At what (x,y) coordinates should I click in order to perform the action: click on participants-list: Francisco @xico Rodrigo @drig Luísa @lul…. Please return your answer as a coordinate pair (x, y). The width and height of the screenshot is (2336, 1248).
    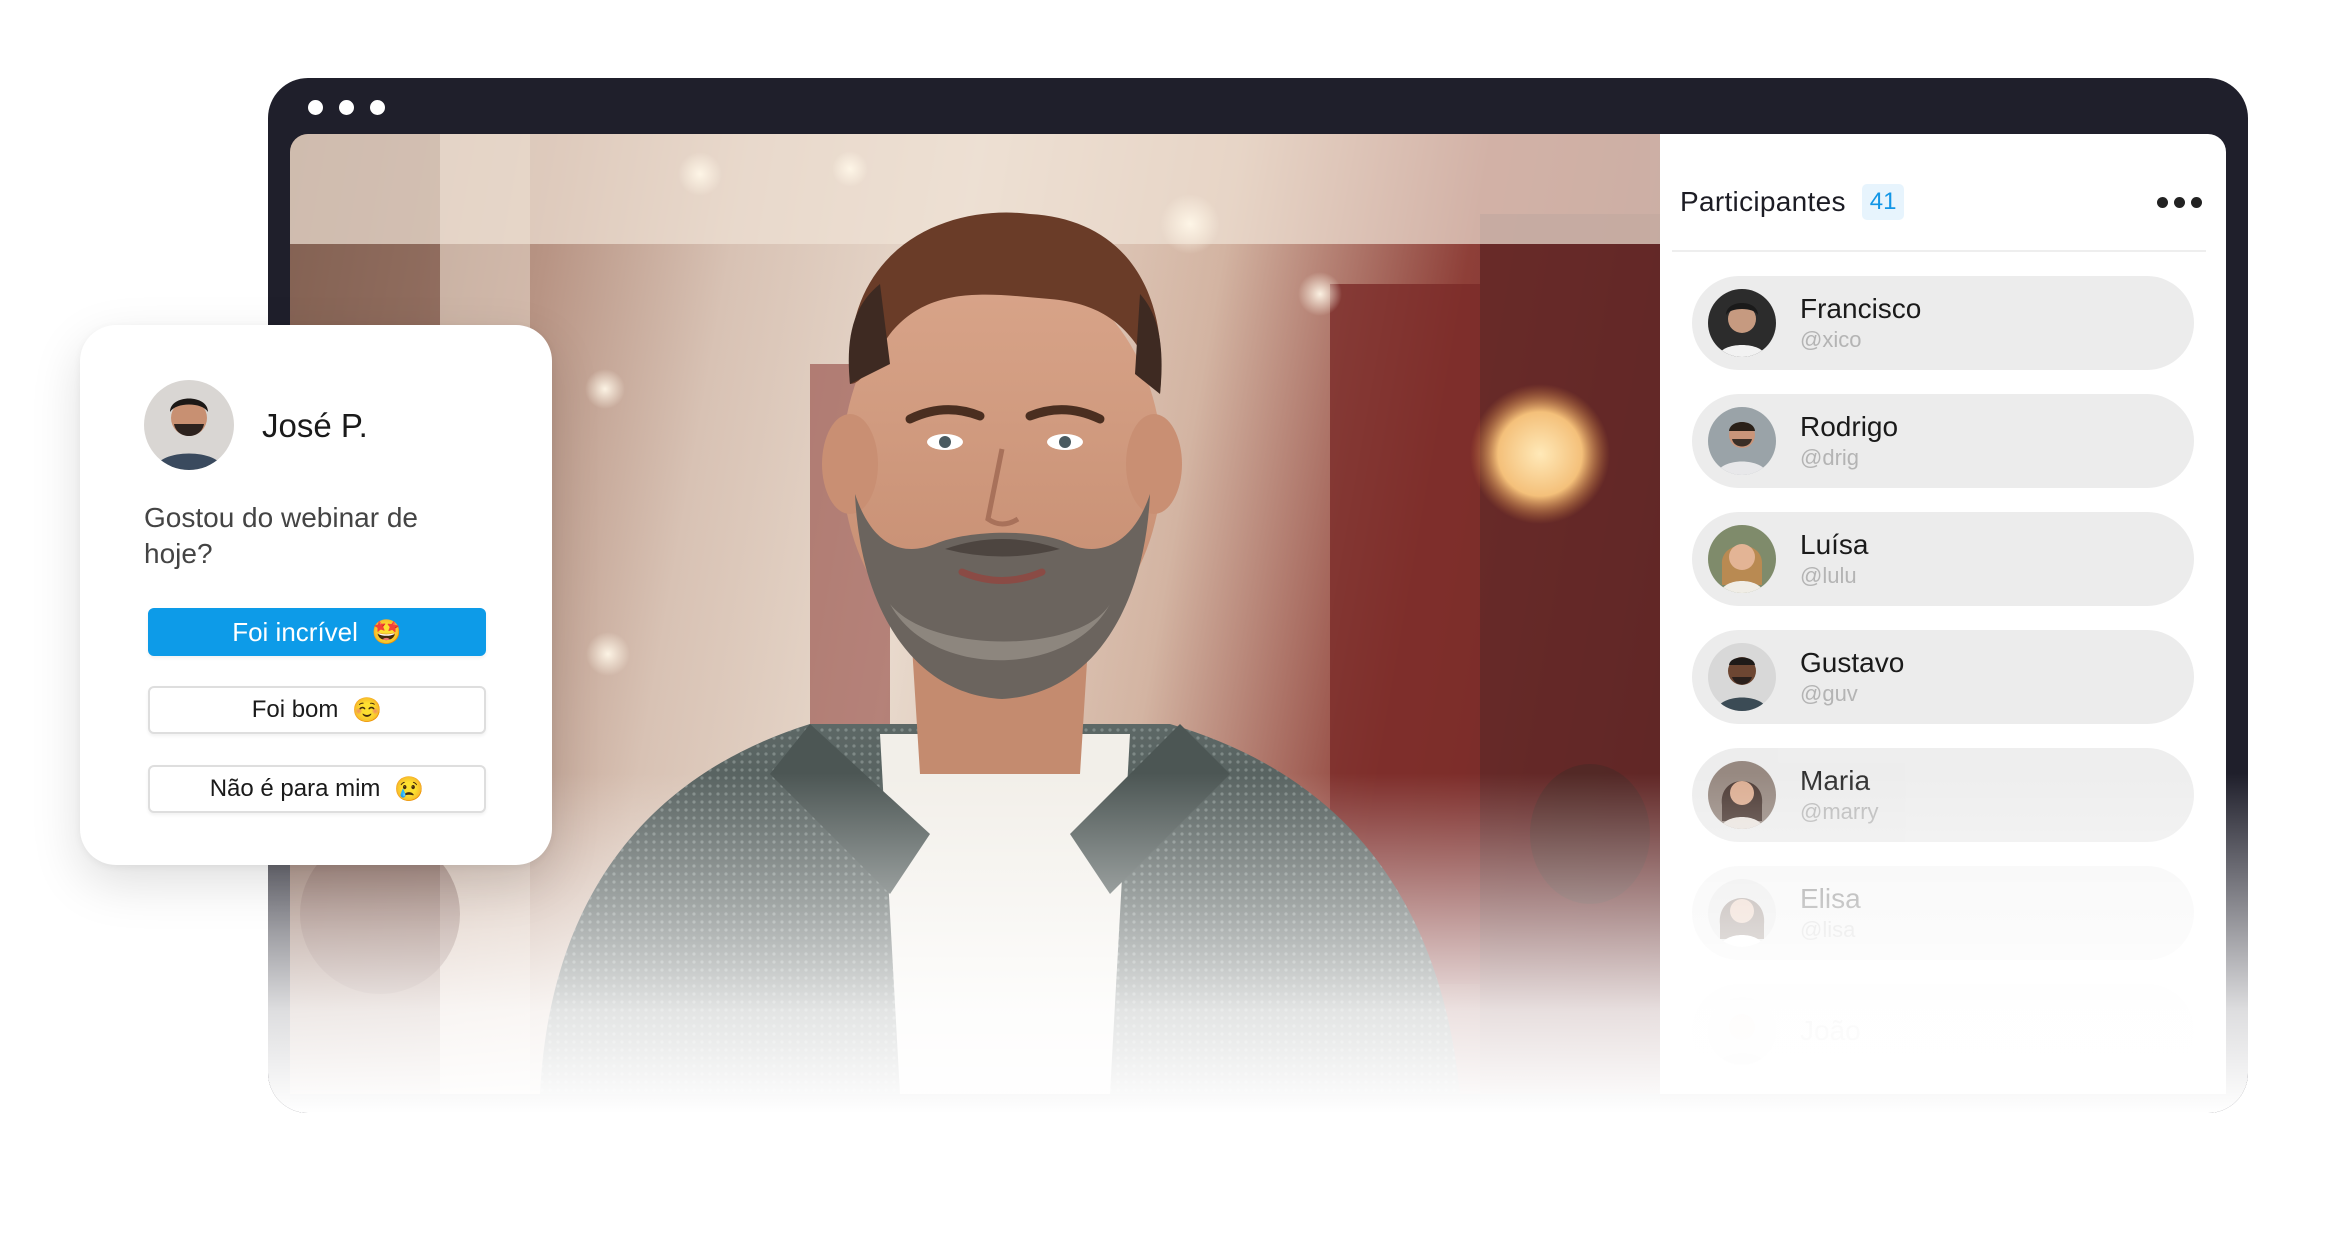
    Looking at the image, I should click on (1943, 689).